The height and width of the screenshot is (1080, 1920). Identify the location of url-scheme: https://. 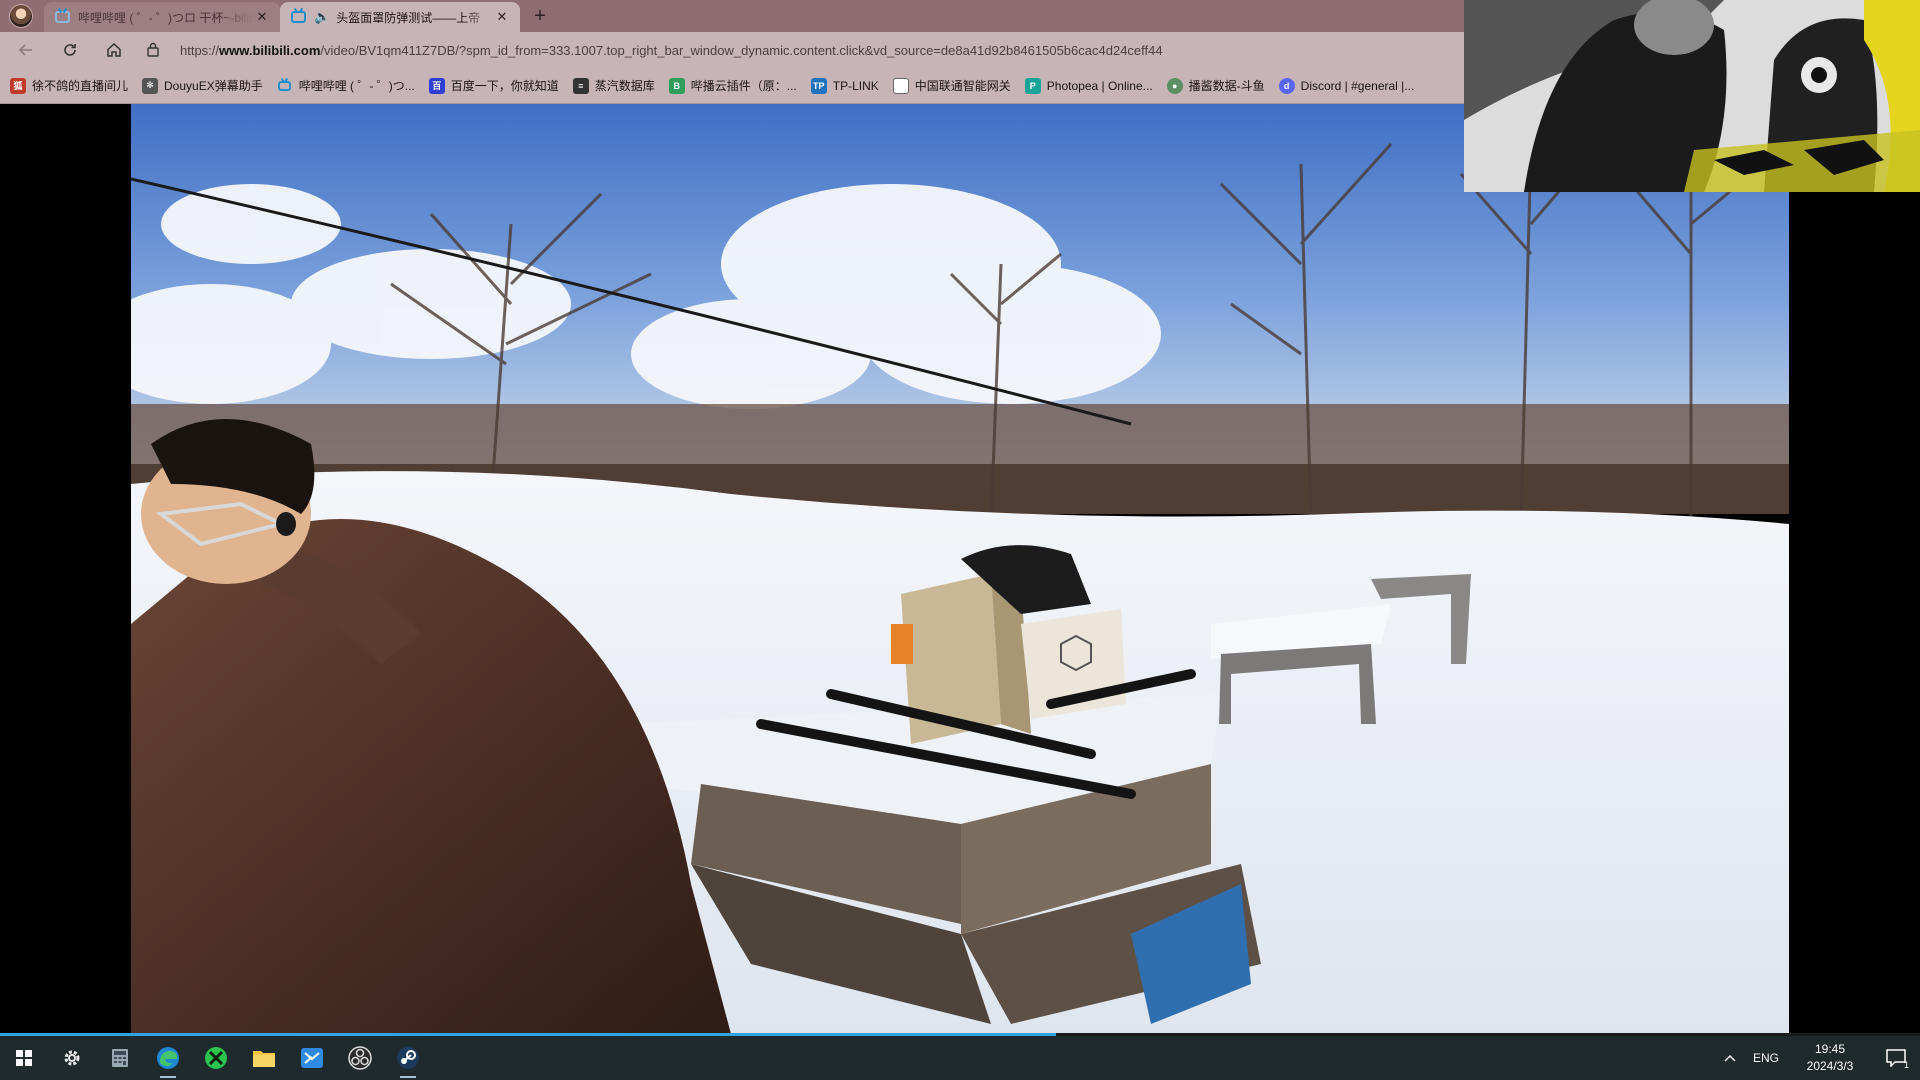
(200, 50).